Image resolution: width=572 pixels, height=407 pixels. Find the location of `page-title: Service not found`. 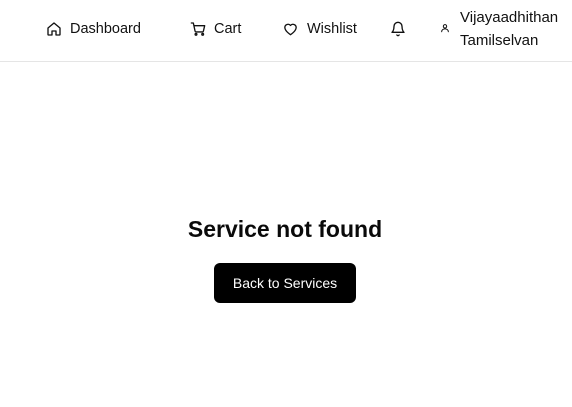

page-title: Service not found is located at coordinates (285, 229).